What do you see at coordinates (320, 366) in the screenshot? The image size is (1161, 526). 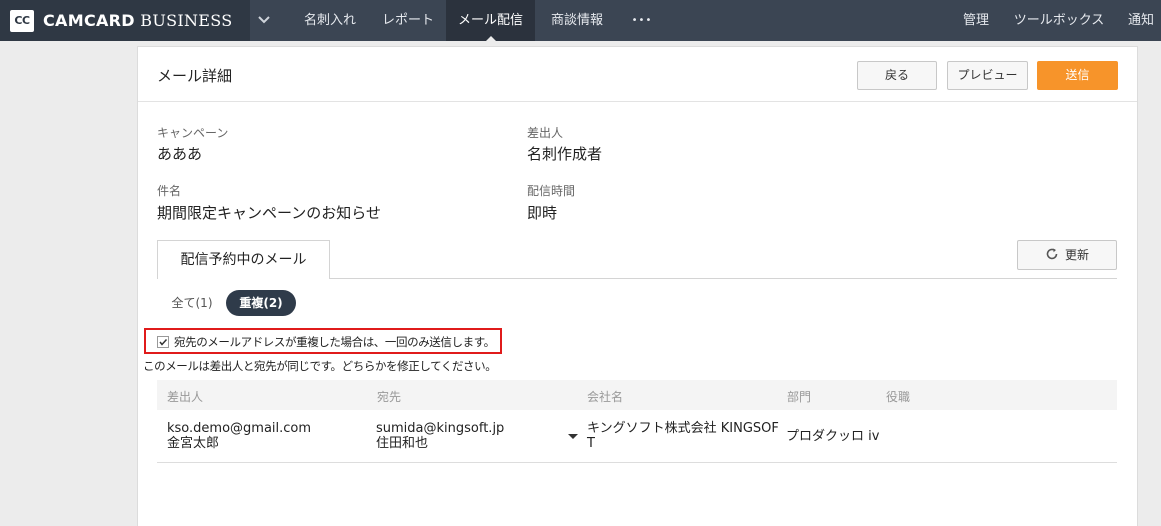 I see `warning-text: このメールは差出人と宛先が同じです。どちらかを修正してください。` at bounding box center [320, 366].